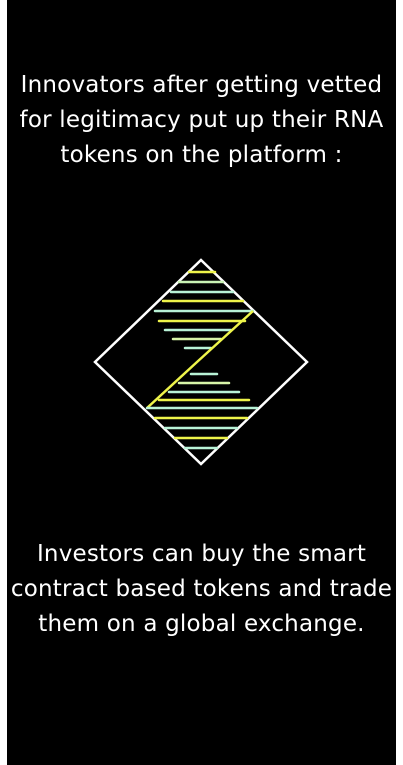  What do you see at coordinates (204, 310) in the screenshot?
I see `logo-upper-stripes` at bounding box center [204, 310].